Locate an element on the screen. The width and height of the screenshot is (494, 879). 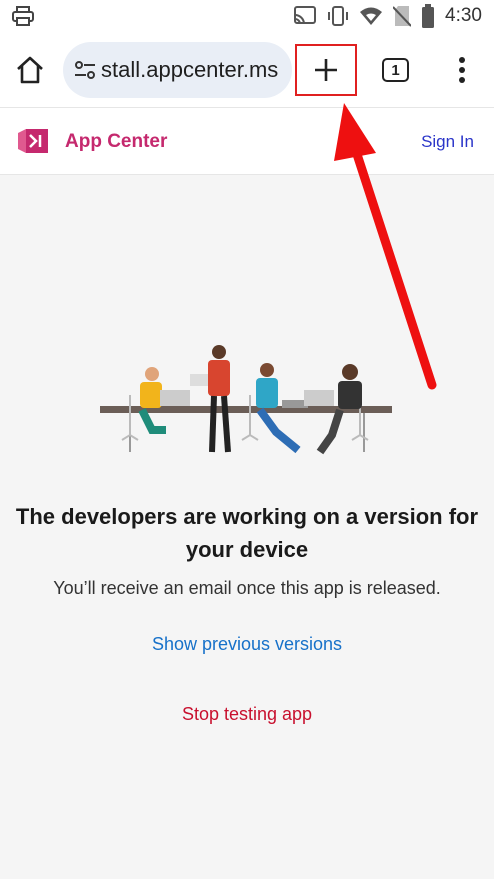
new-tab-button is located at coordinates (326, 70).